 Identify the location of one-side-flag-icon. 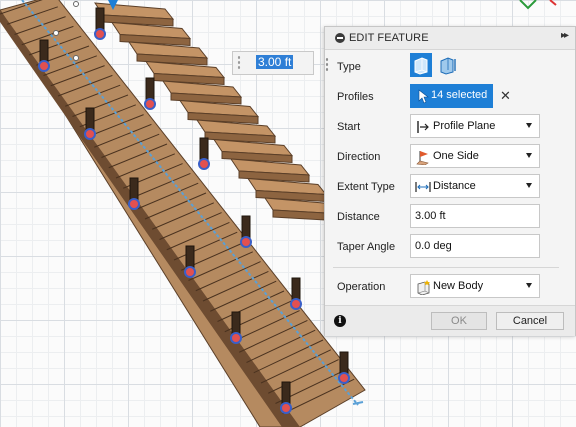
(422, 158).